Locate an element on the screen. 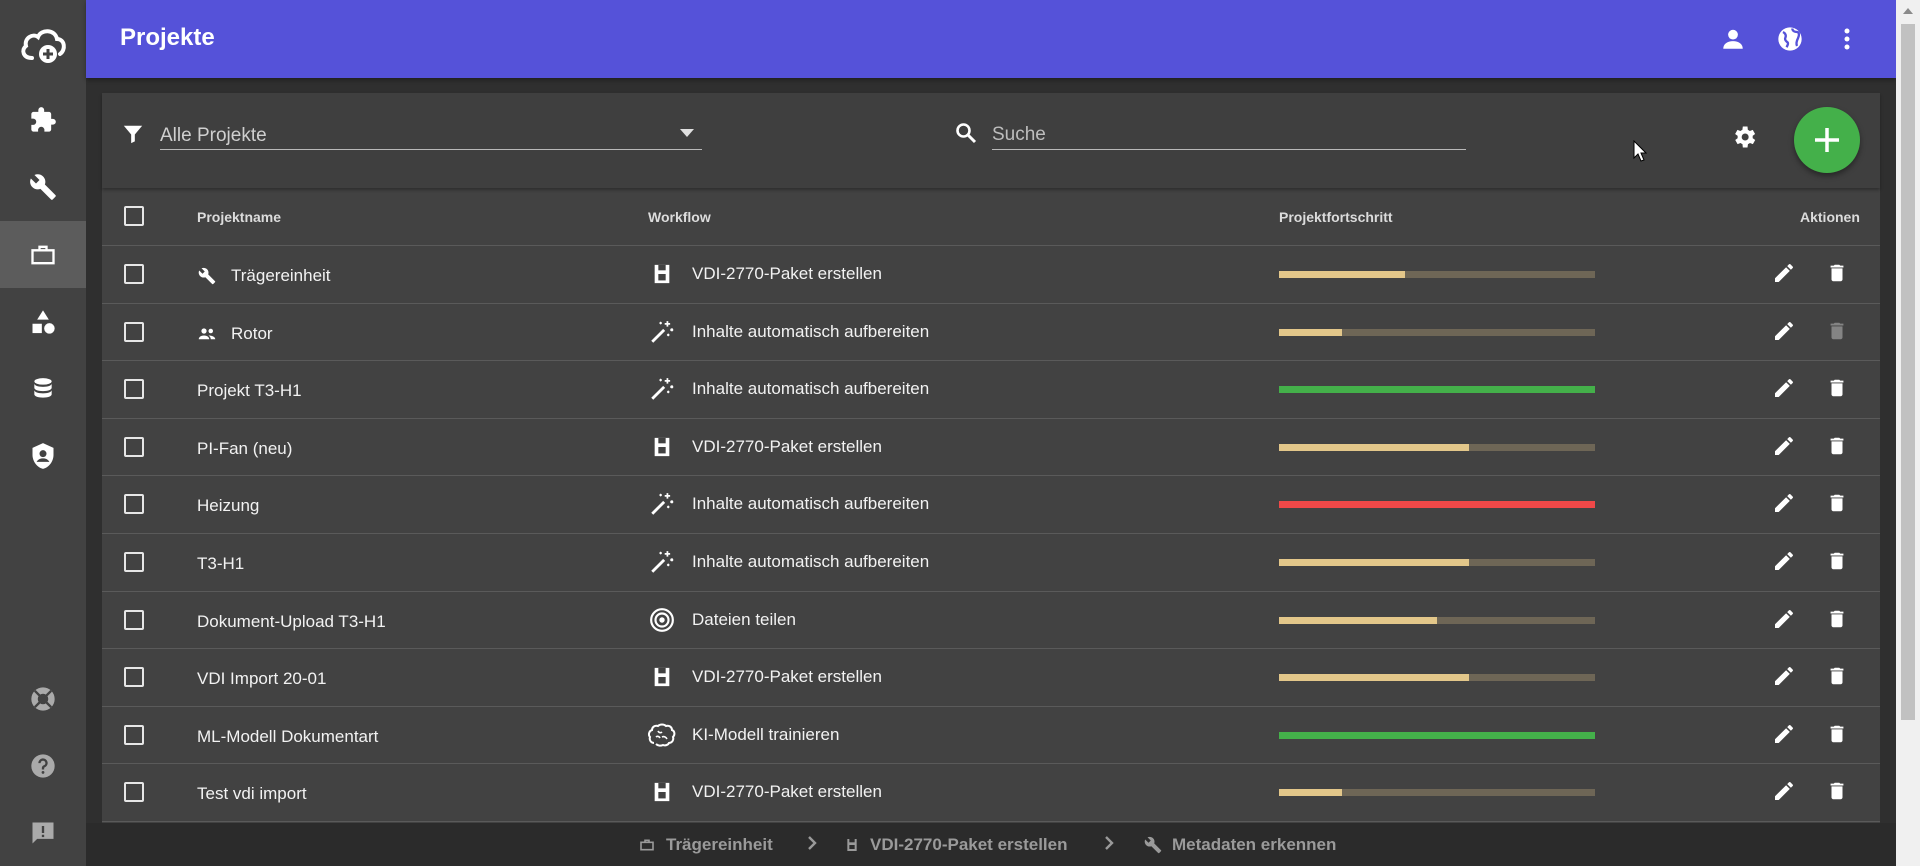 This screenshot has height=866, width=1920. column-header-workflow: Workflow is located at coordinates (679, 217).